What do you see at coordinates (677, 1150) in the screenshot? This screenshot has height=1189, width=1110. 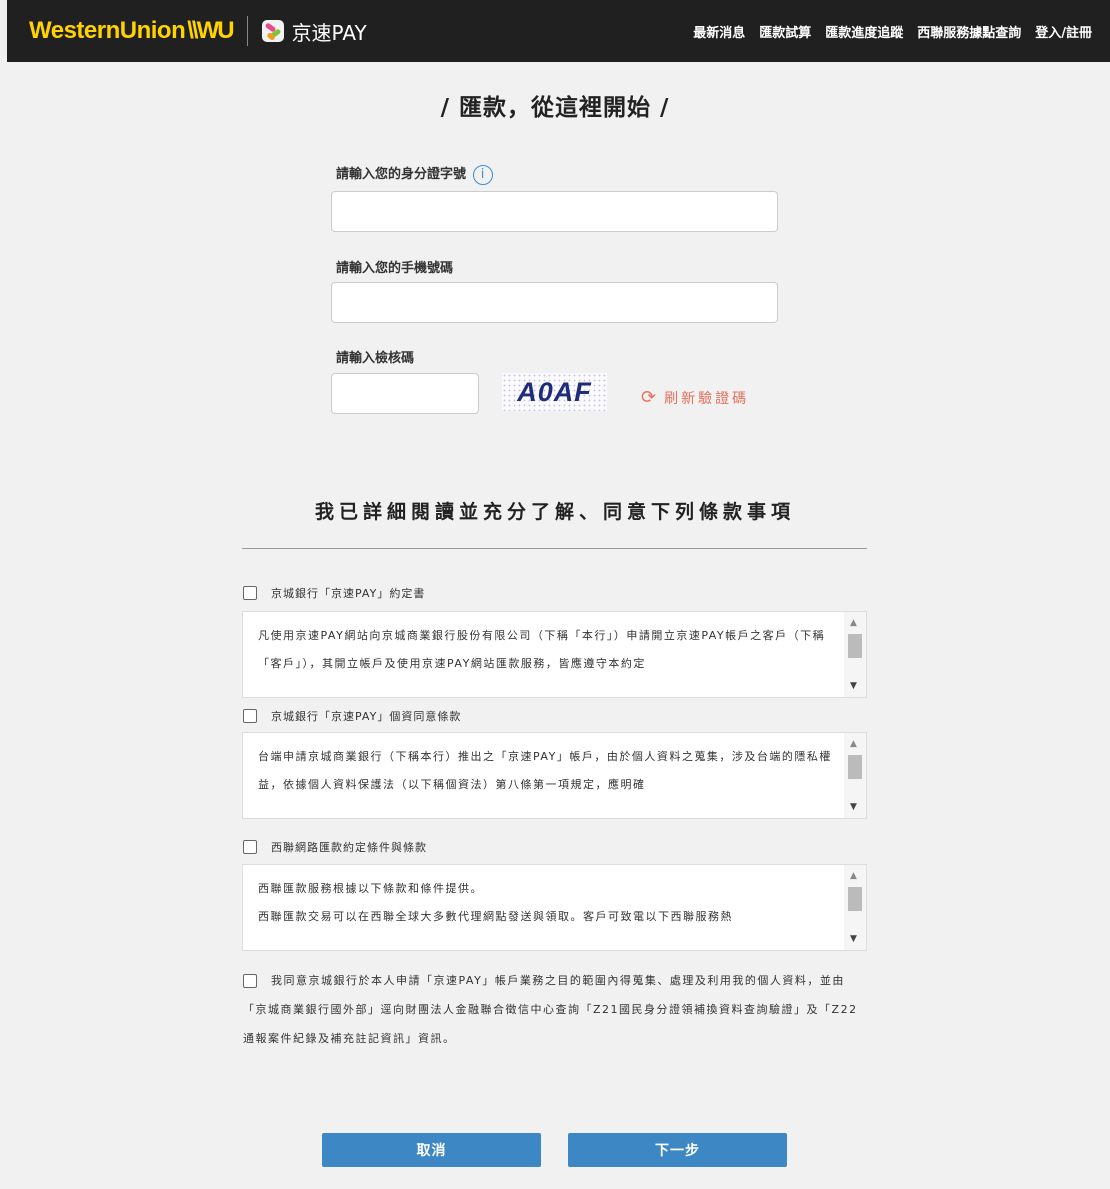 I see `next-step-button: 下一步` at bounding box center [677, 1150].